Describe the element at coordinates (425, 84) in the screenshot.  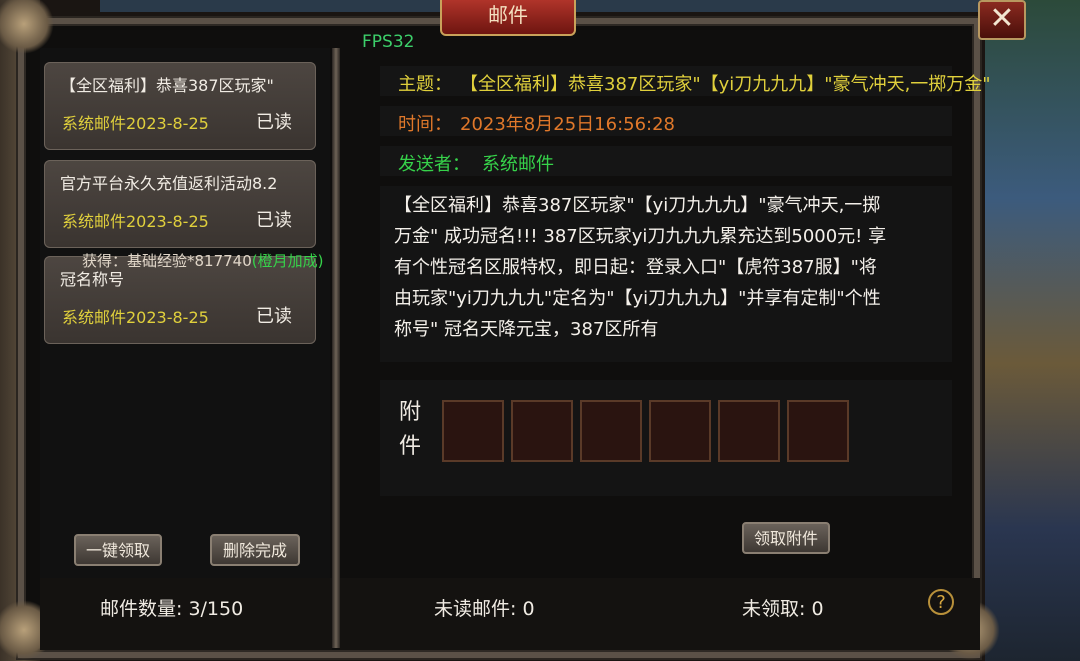
I see `subject-label: 主题：` at that location.